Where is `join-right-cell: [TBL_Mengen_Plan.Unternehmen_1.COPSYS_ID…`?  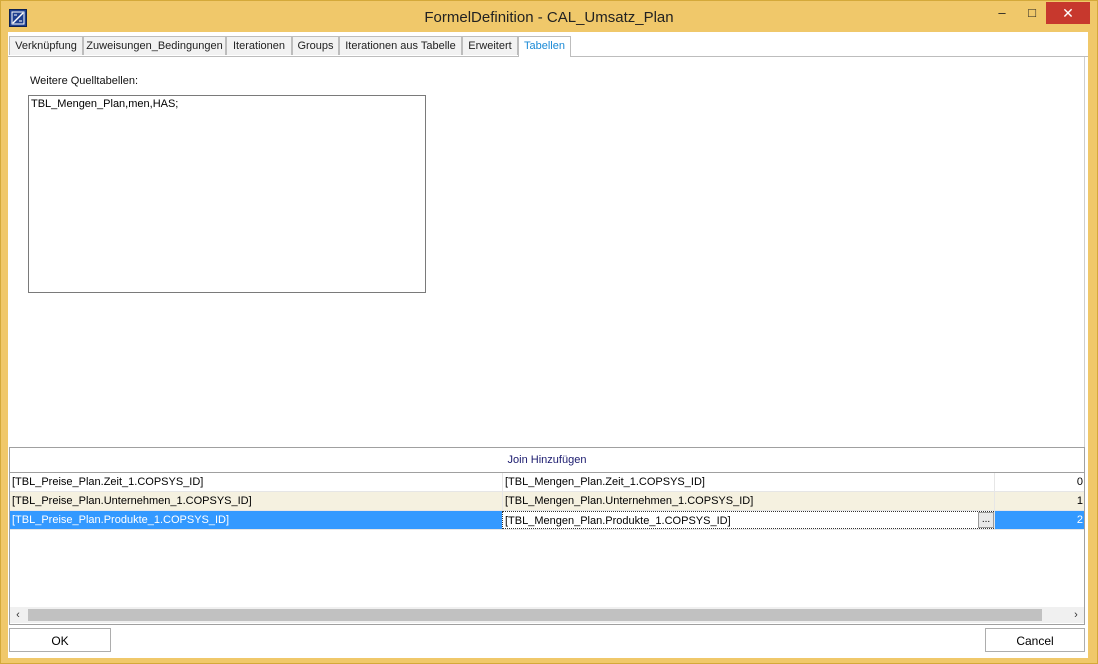
join-right-cell: [TBL_Mengen_Plan.Unternehmen_1.COPSYS_ID… is located at coordinates (748, 501).